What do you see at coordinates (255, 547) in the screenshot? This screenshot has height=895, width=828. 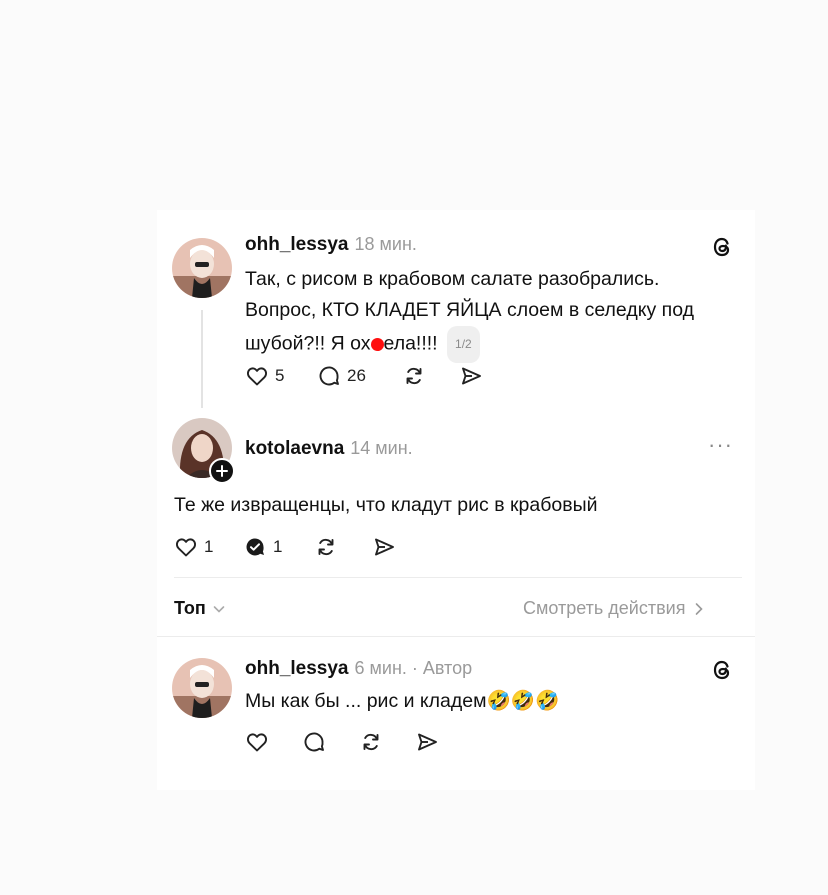 I see `comment-check-icon` at bounding box center [255, 547].